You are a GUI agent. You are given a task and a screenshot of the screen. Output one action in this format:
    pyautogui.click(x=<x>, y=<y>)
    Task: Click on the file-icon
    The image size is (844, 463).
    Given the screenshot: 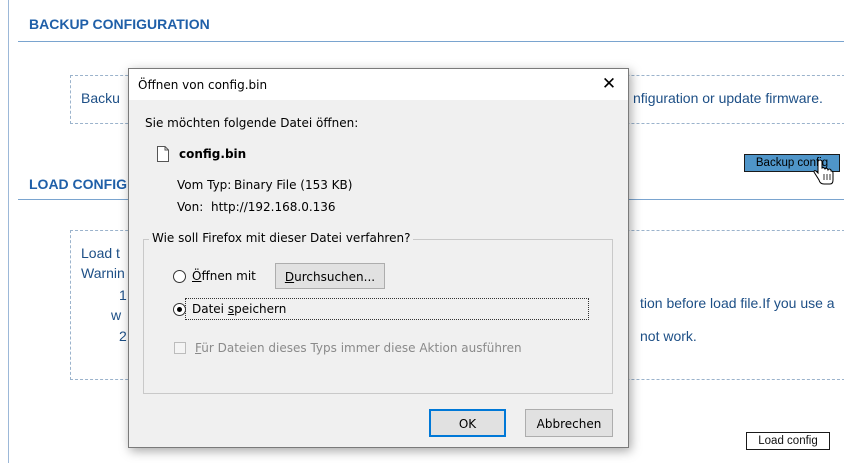 What is the action you would take?
    pyautogui.click(x=163, y=154)
    